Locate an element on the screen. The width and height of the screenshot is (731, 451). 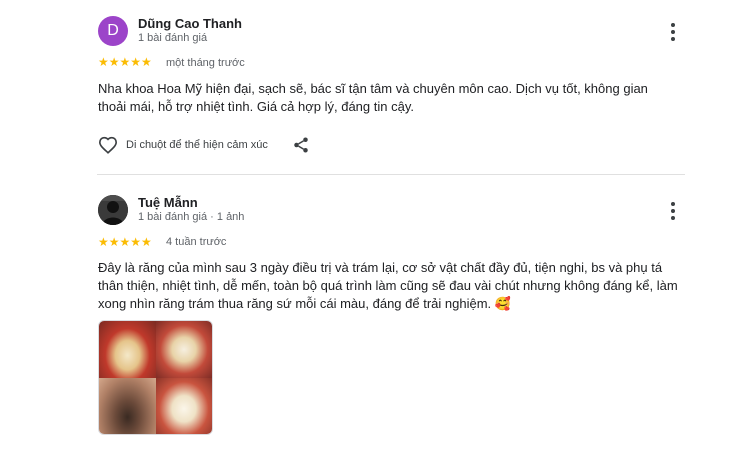
review-photo is located at coordinates (155, 377).